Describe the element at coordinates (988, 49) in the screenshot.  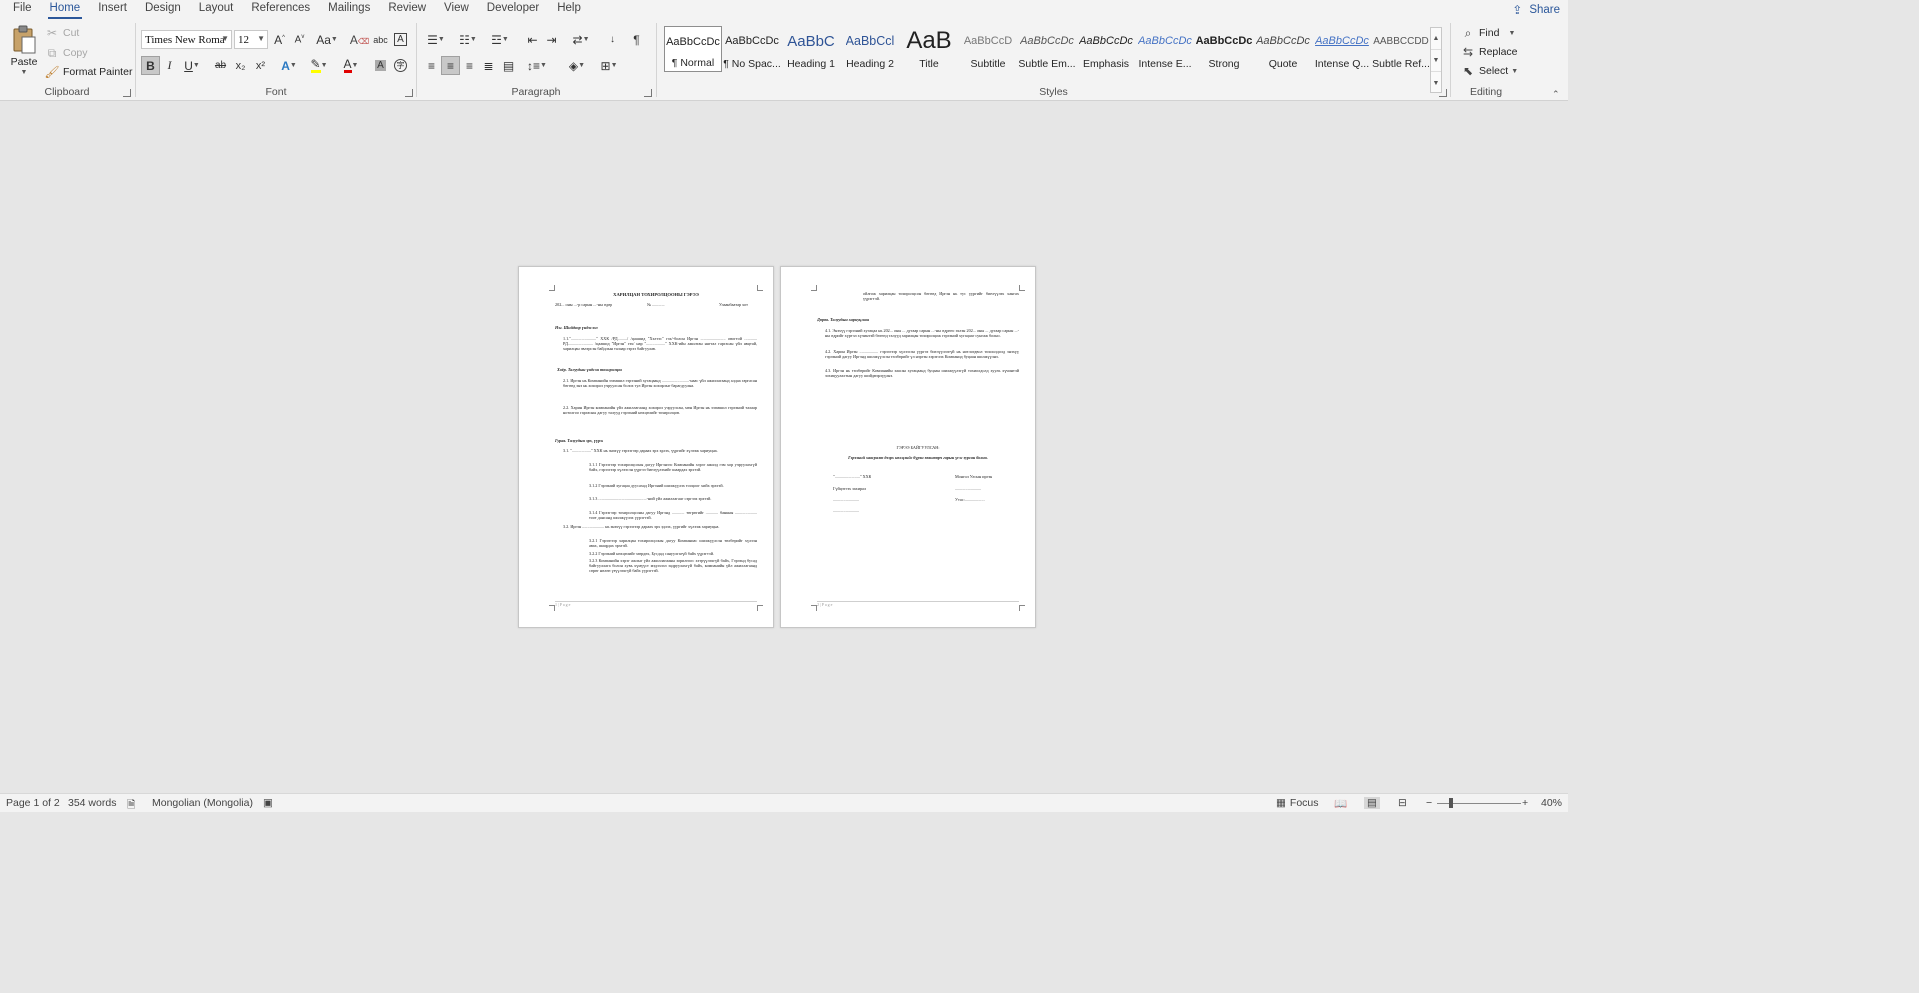
I see `style-subtitle: AaBbCcD Subtitle` at that location.